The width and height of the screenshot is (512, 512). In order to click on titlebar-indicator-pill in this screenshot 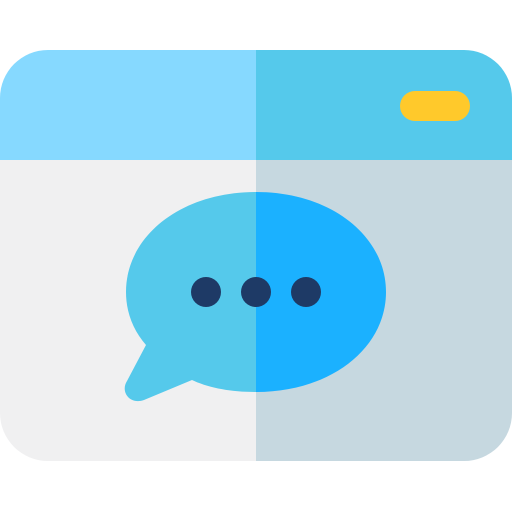, I will do `click(435, 106)`.